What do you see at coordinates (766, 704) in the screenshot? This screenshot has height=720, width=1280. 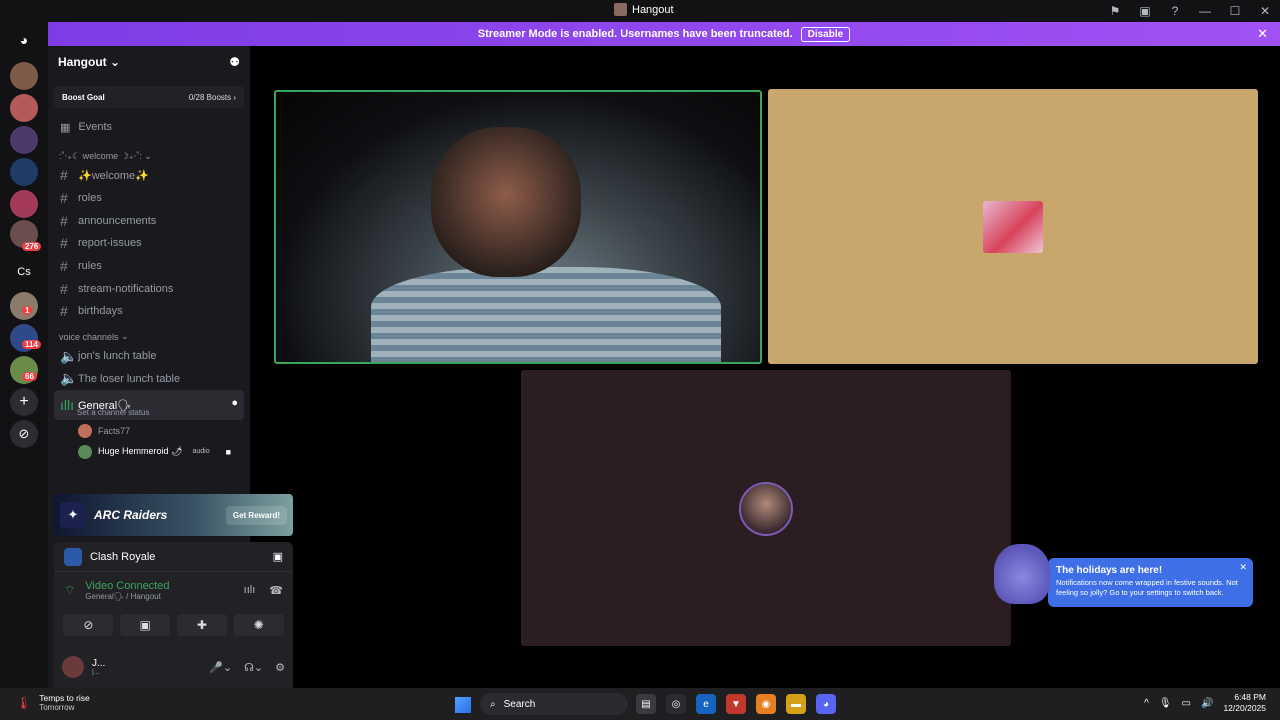 I see `firefox-icon: ◉` at bounding box center [766, 704].